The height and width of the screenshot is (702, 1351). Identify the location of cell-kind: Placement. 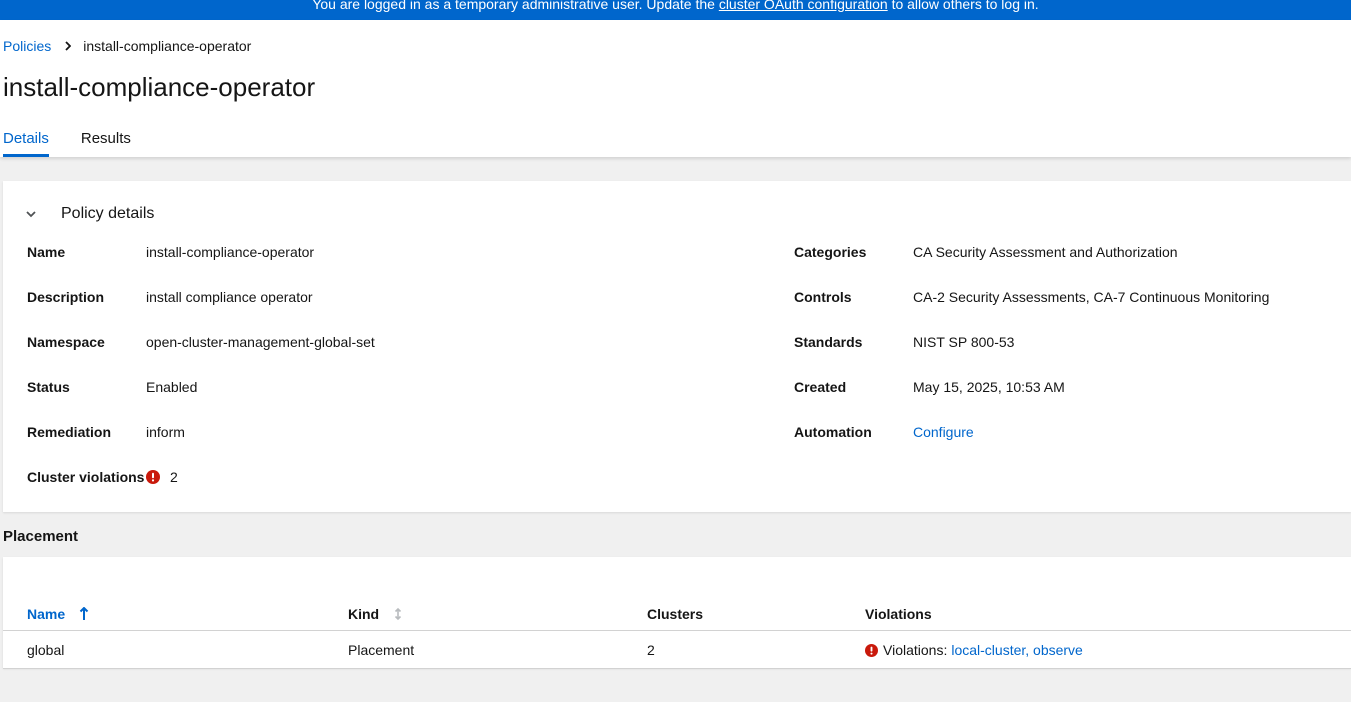
(381, 650).